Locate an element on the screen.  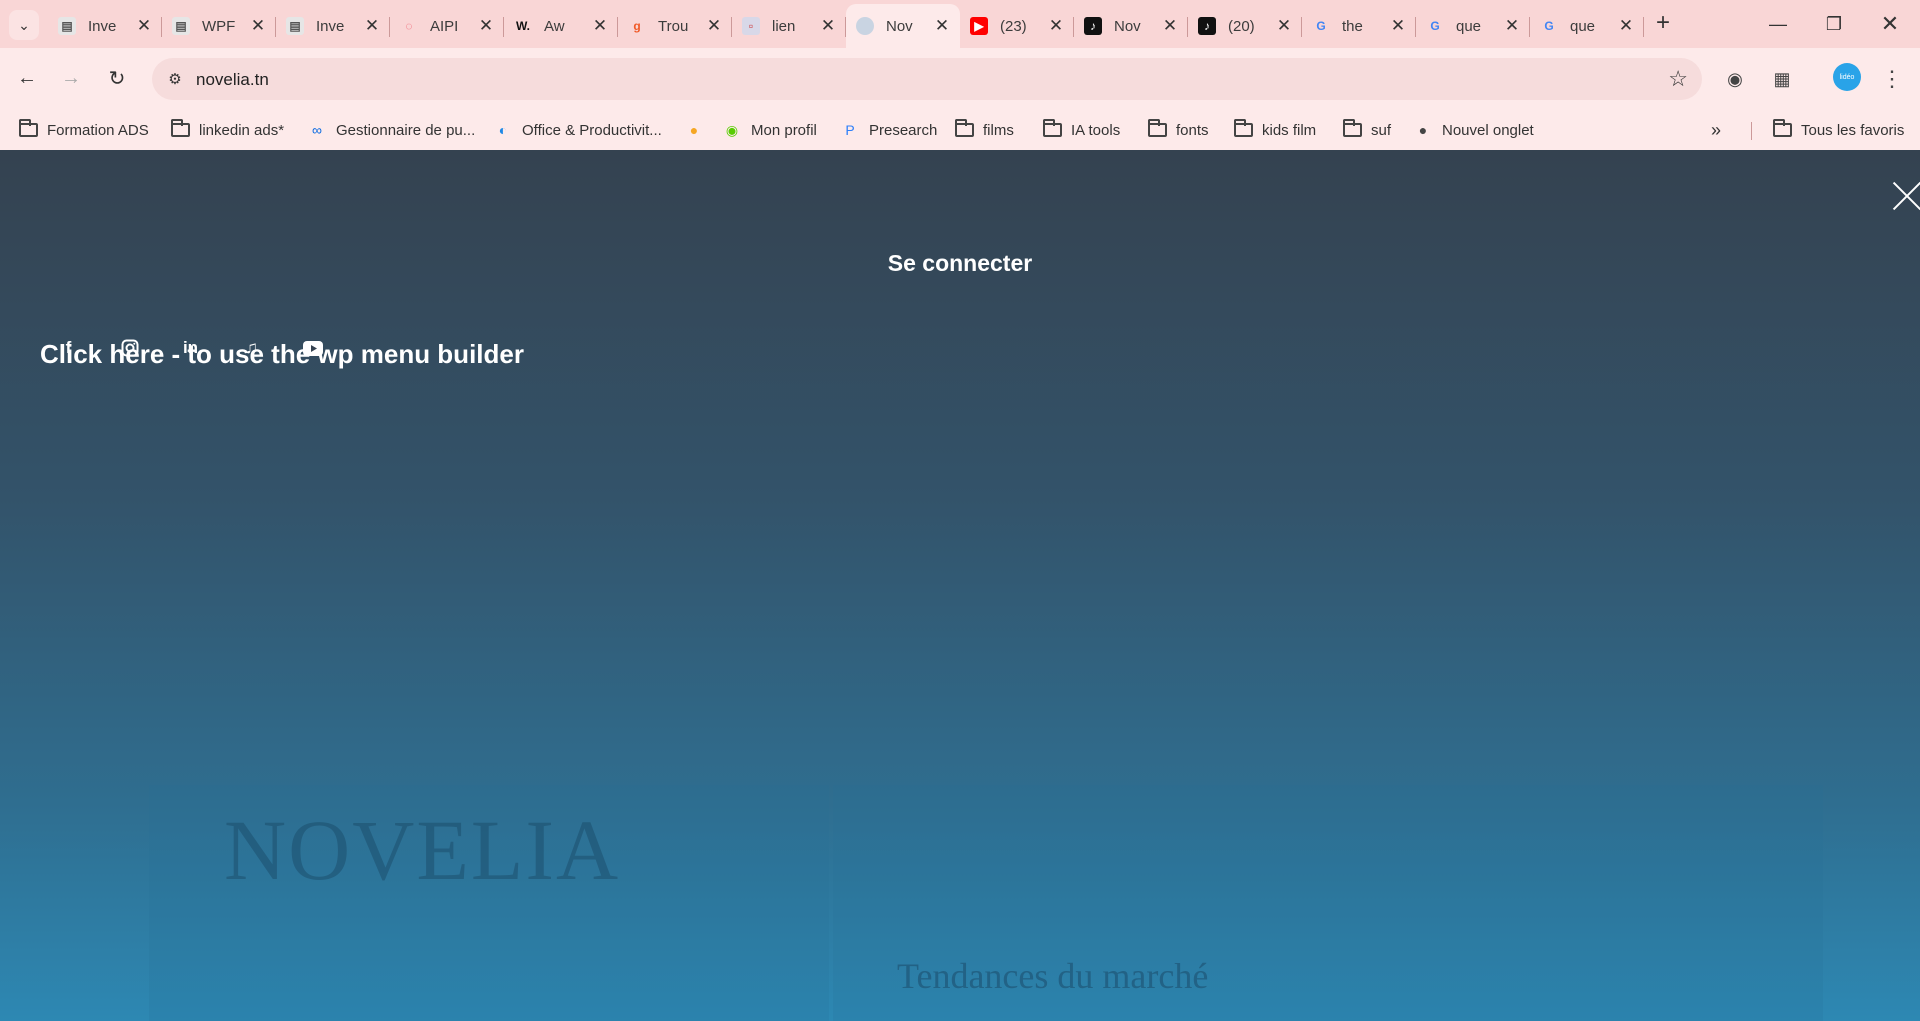
bookmark-label: Nouvel onglet is located at coordinates (1488, 130).